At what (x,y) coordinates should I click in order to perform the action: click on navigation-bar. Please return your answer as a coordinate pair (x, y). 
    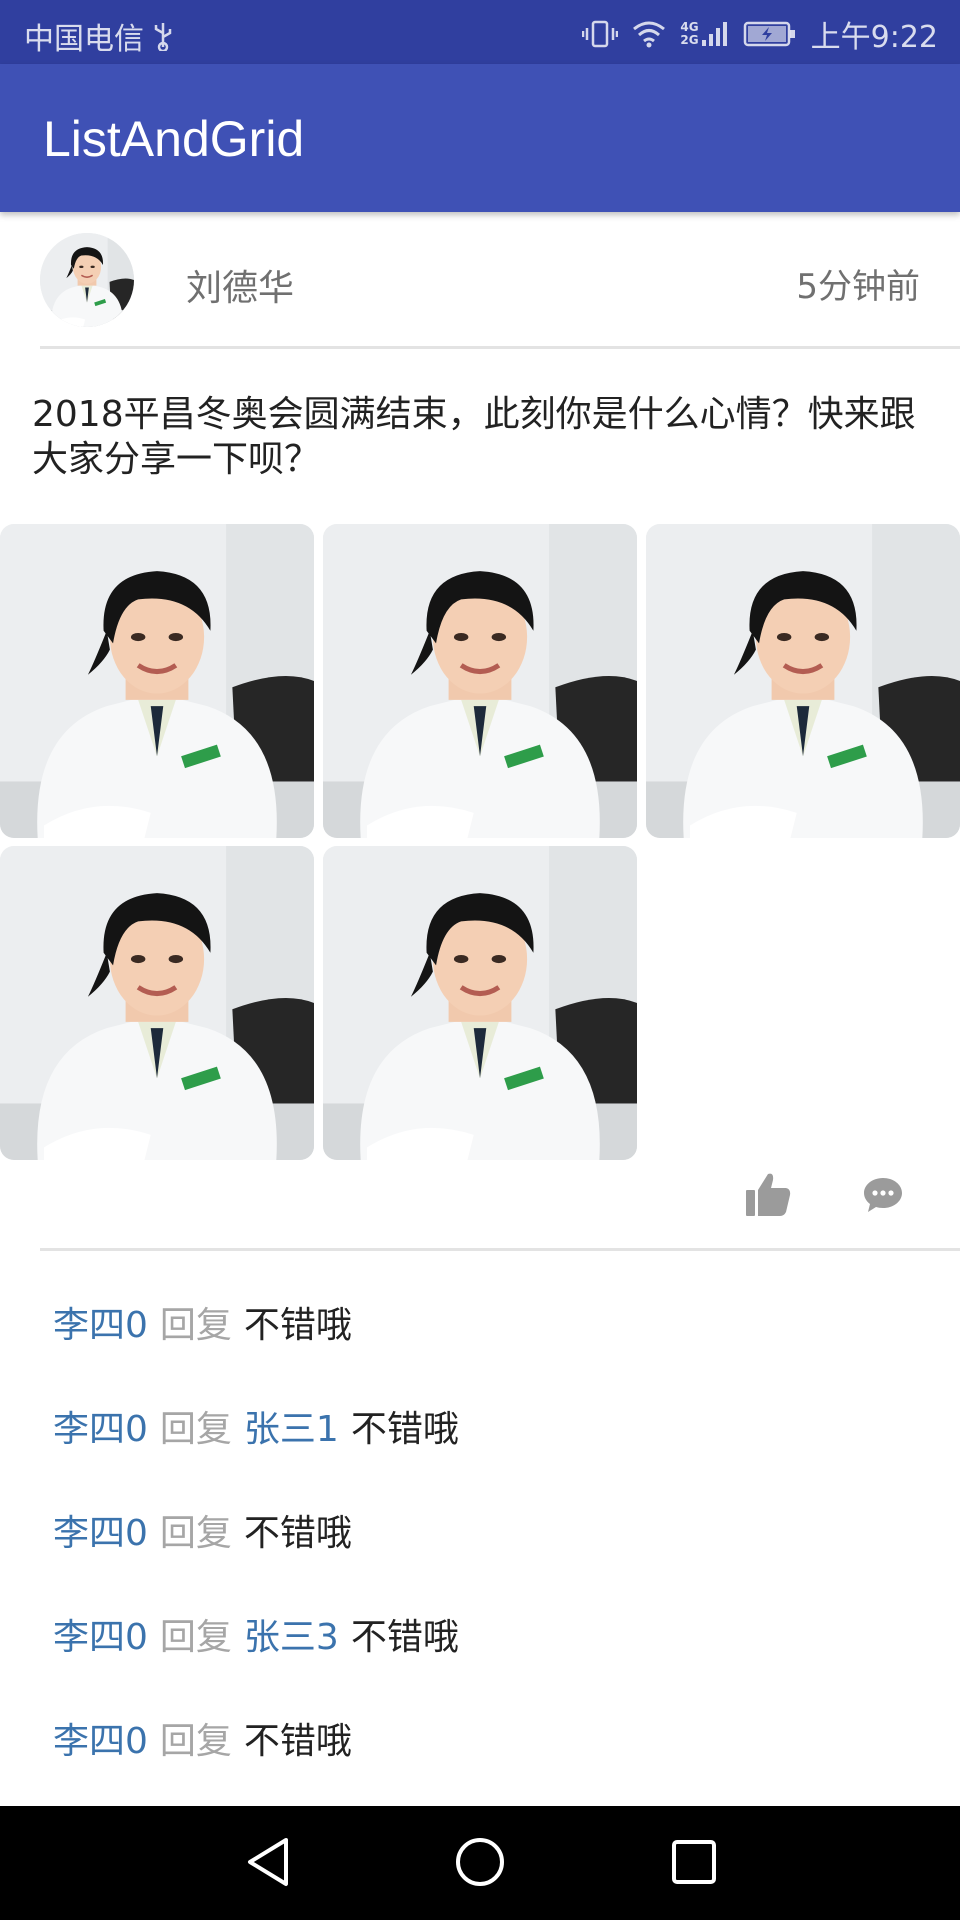
    Looking at the image, I should click on (480, 1863).